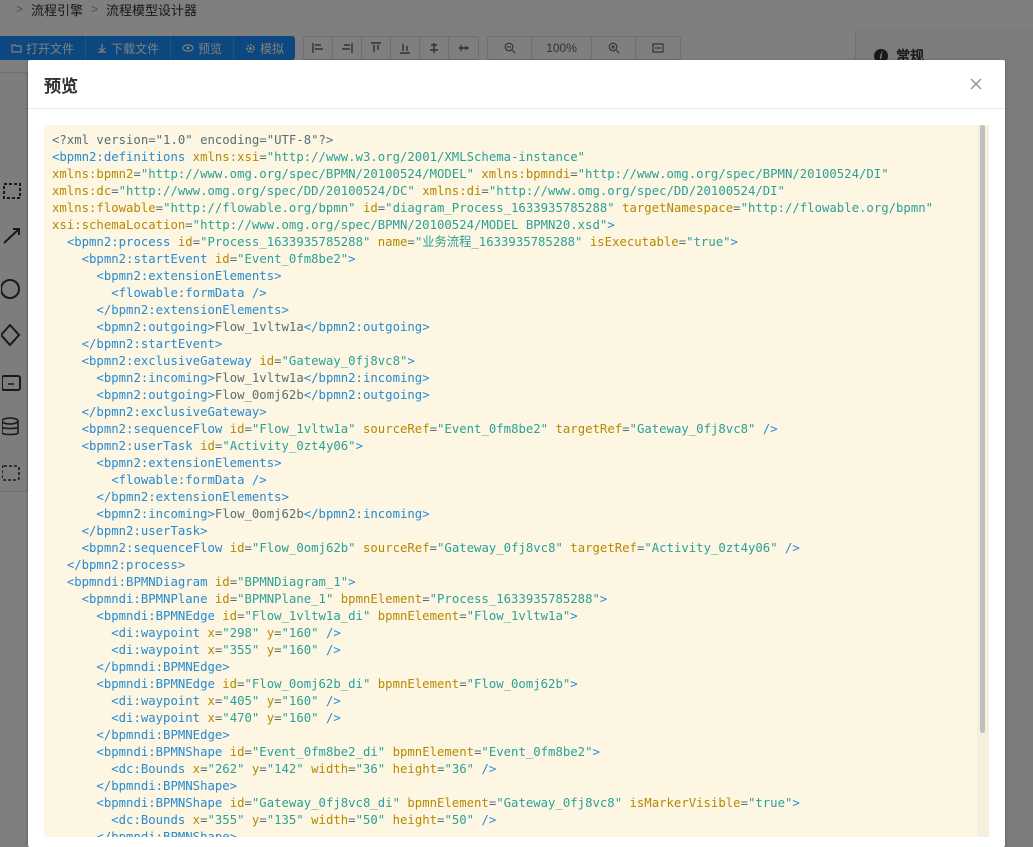 The width and height of the screenshot is (1033, 847). Describe the element at coordinates (492, 786) in the screenshot. I see `code-line: </bpmndi:BPMNShape>` at that location.